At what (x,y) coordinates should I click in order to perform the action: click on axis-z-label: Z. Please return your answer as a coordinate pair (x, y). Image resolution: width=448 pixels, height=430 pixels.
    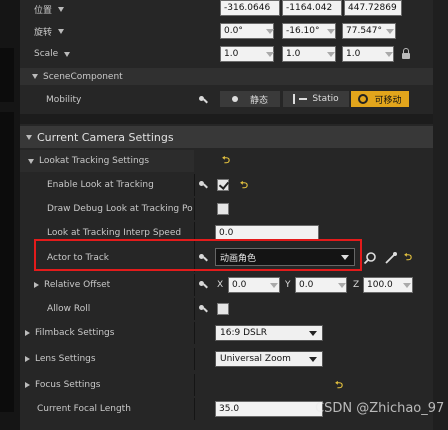
    Looking at the image, I should click on (356, 285).